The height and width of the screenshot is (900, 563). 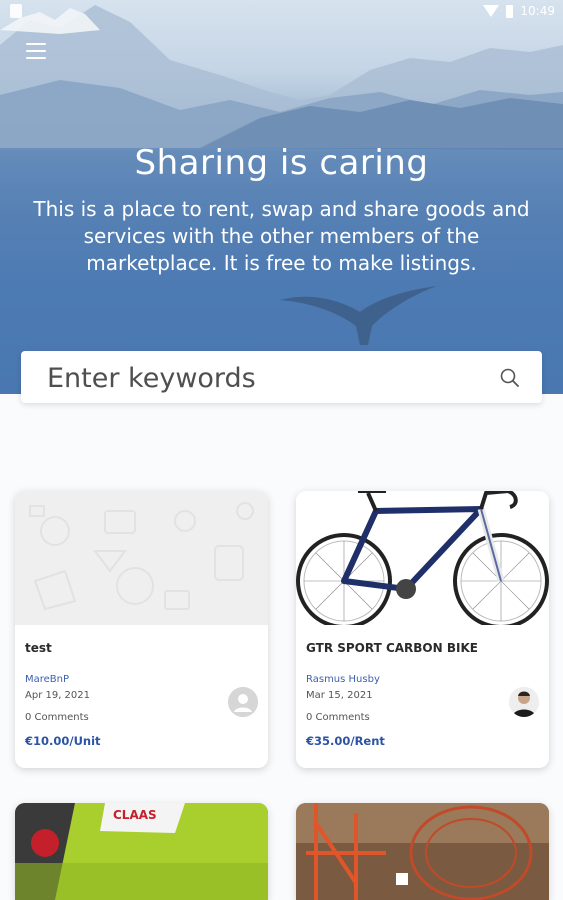 What do you see at coordinates (339, 695) in the screenshot?
I see `listing-date: Mar 15, 2021` at bounding box center [339, 695].